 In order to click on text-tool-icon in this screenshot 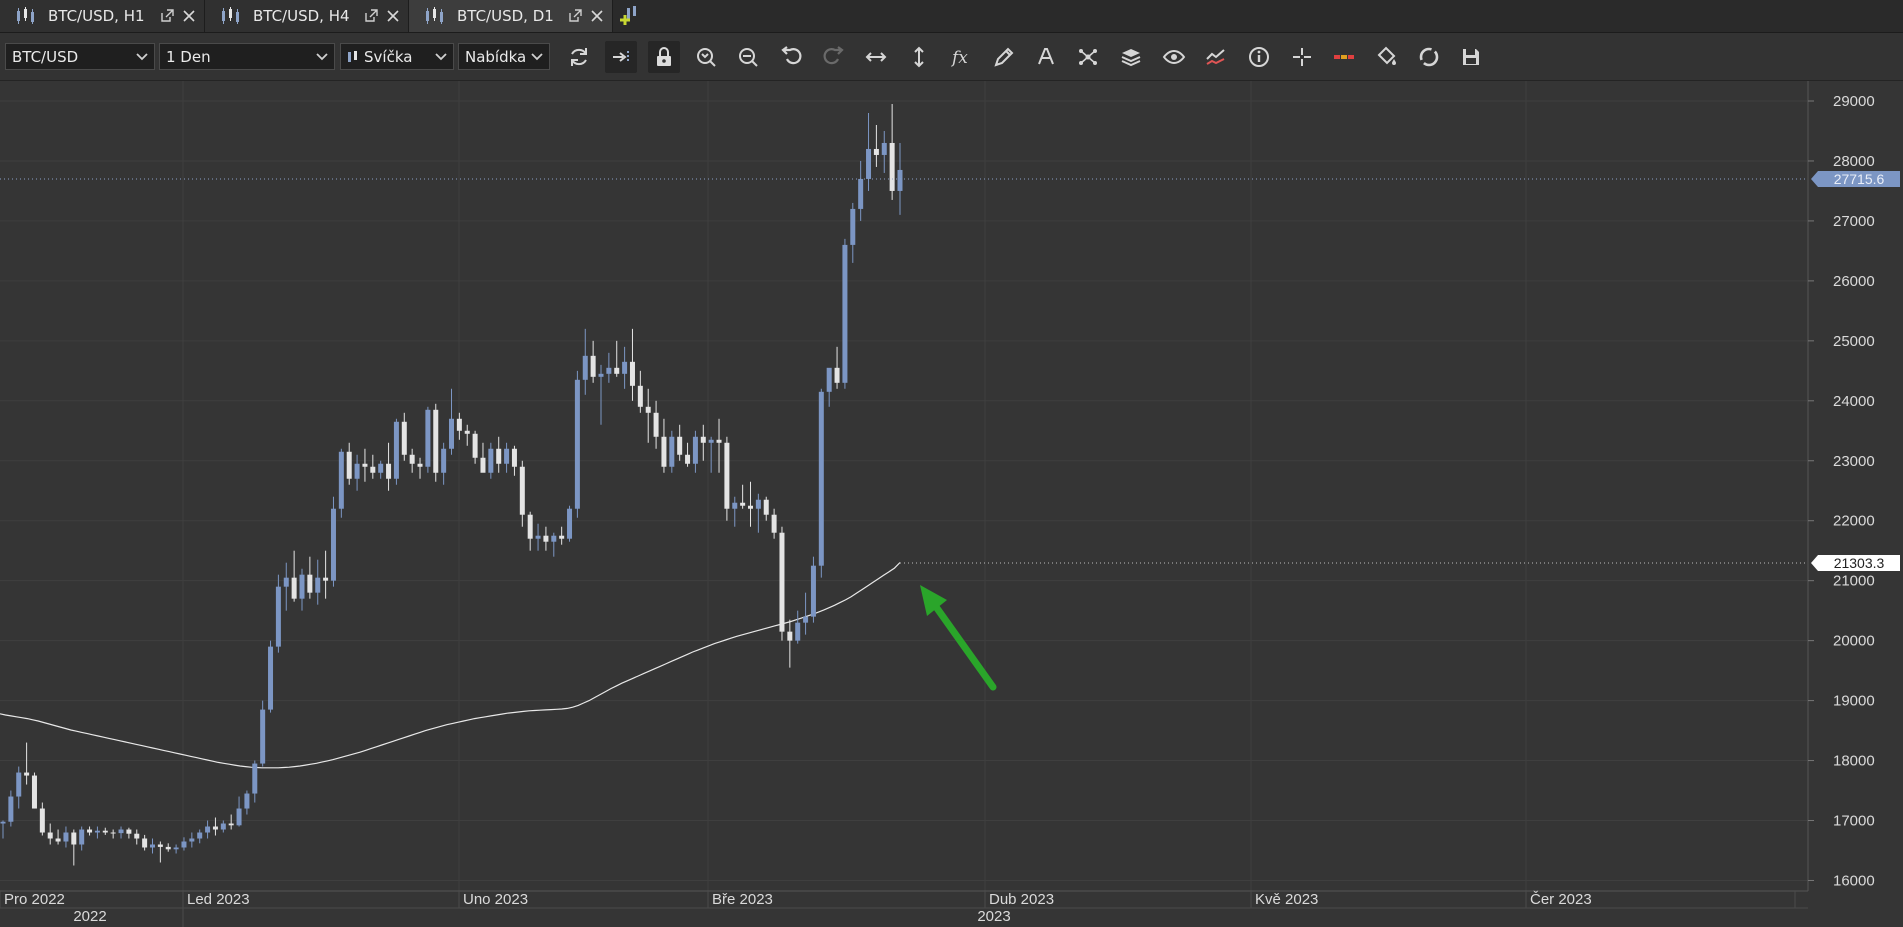, I will do `click(1046, 57)`.